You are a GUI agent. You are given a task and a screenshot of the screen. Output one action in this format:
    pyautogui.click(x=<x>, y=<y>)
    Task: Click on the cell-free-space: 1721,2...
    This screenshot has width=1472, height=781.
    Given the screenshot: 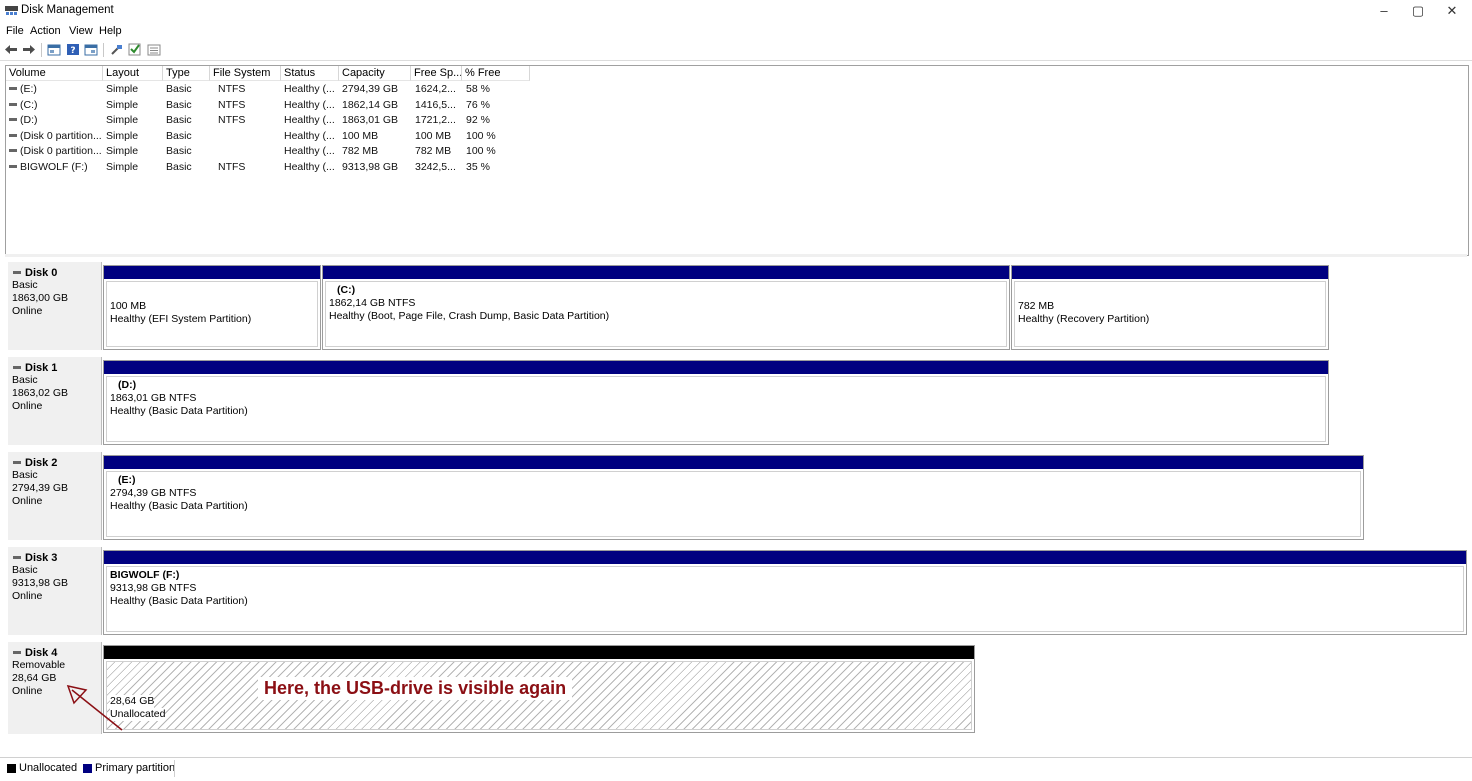 What is the action you would take?
    pyautogui.click(x=435, y=120)
    